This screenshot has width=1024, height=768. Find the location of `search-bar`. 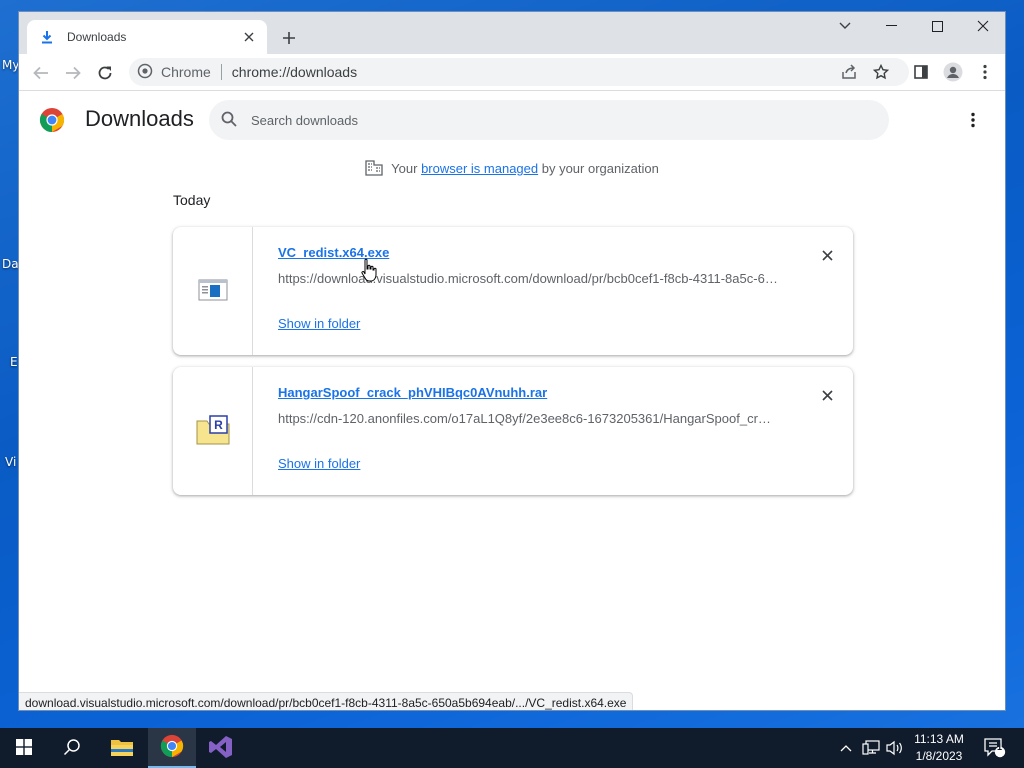

search-bar is located at coordinates (549, 120).